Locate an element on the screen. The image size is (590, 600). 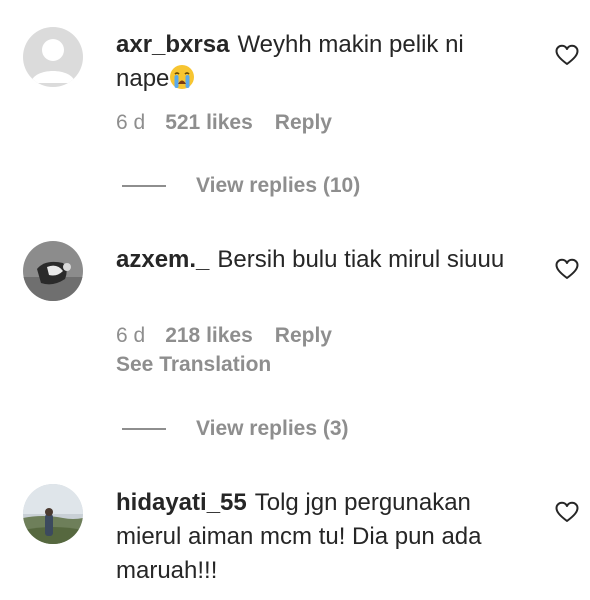
comment-meta: 6 d 218 likes Reply is located at coordinates (224, 336).